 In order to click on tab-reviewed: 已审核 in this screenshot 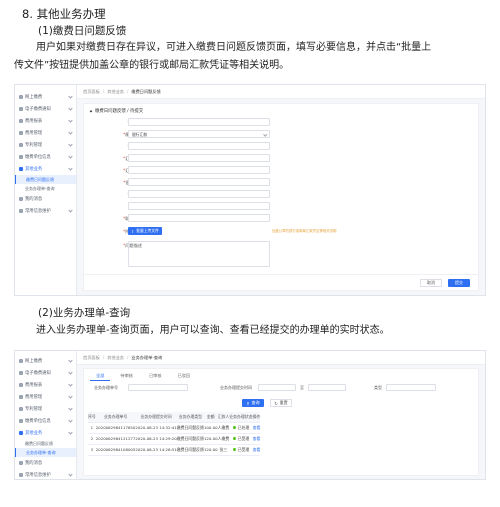, I will do `click(155, 376)`.